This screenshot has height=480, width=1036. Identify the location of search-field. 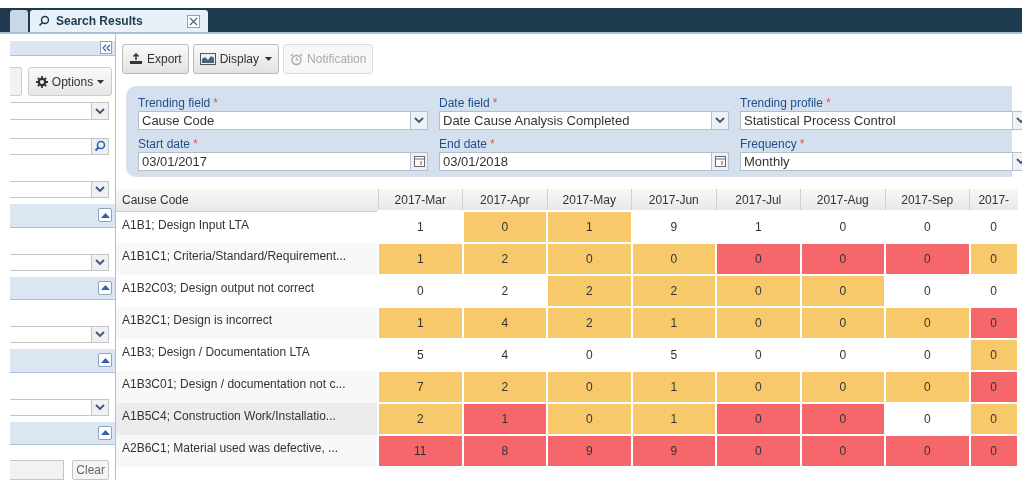
(59, 146).